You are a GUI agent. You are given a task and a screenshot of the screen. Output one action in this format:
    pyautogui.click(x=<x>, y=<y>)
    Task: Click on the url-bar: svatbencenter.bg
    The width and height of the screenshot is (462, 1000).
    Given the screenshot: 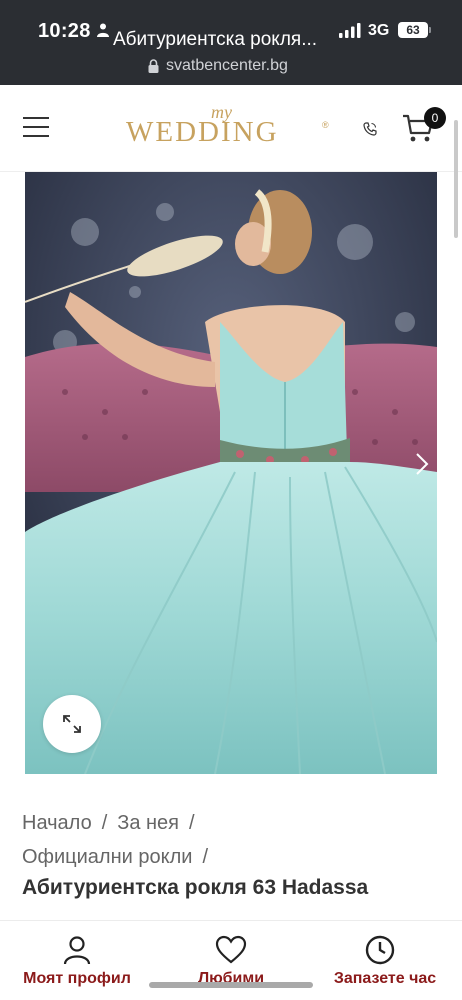 What is the action you would take?
    pyautogui.click(x=227, y=66)
    